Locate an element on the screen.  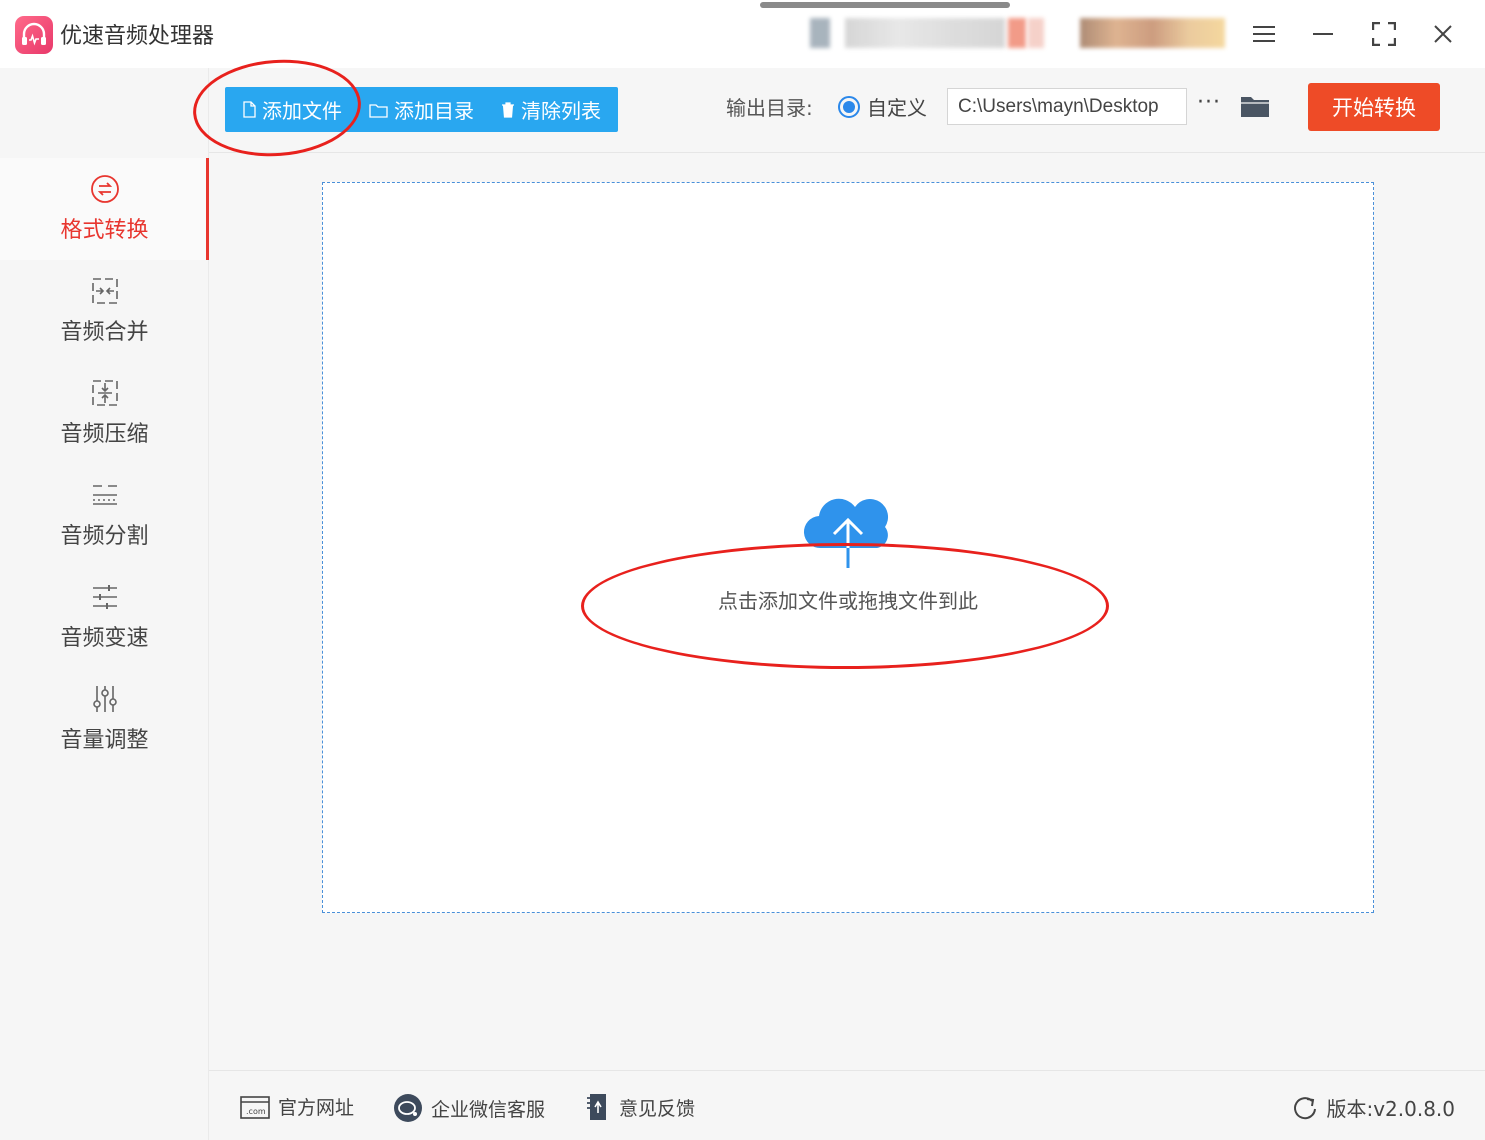
sidebar-item-label: 音频合并 is located at coordinates (104, 332).